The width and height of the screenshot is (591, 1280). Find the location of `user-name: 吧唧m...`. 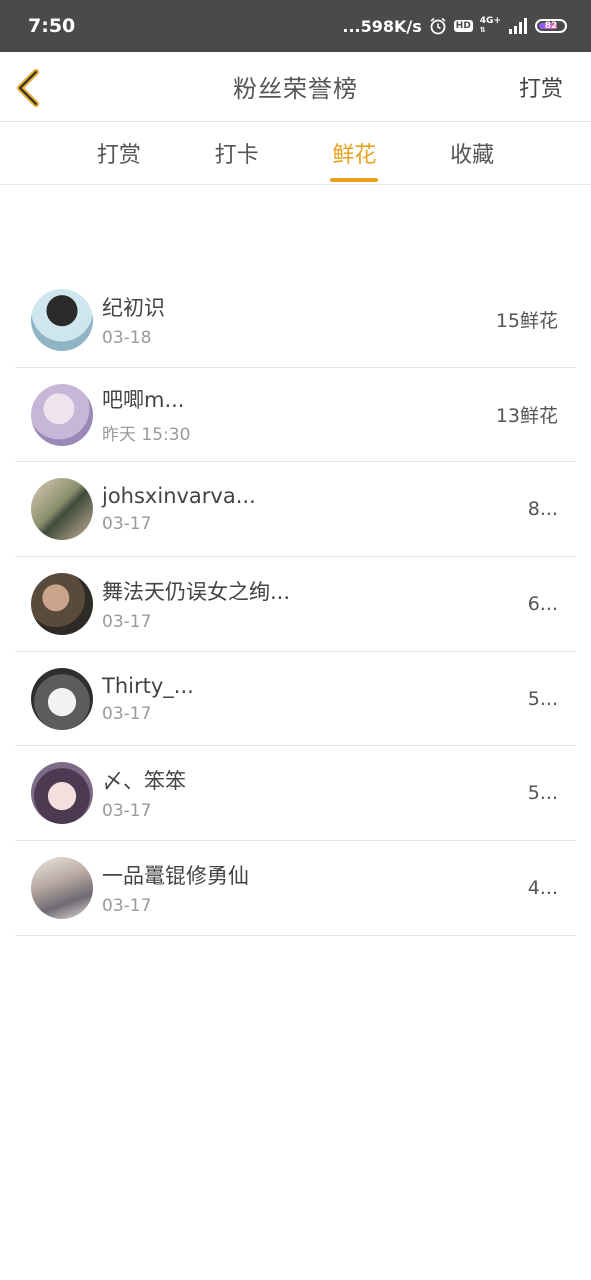

user-name: 吧唧m... is located at coordinates (143, 400).